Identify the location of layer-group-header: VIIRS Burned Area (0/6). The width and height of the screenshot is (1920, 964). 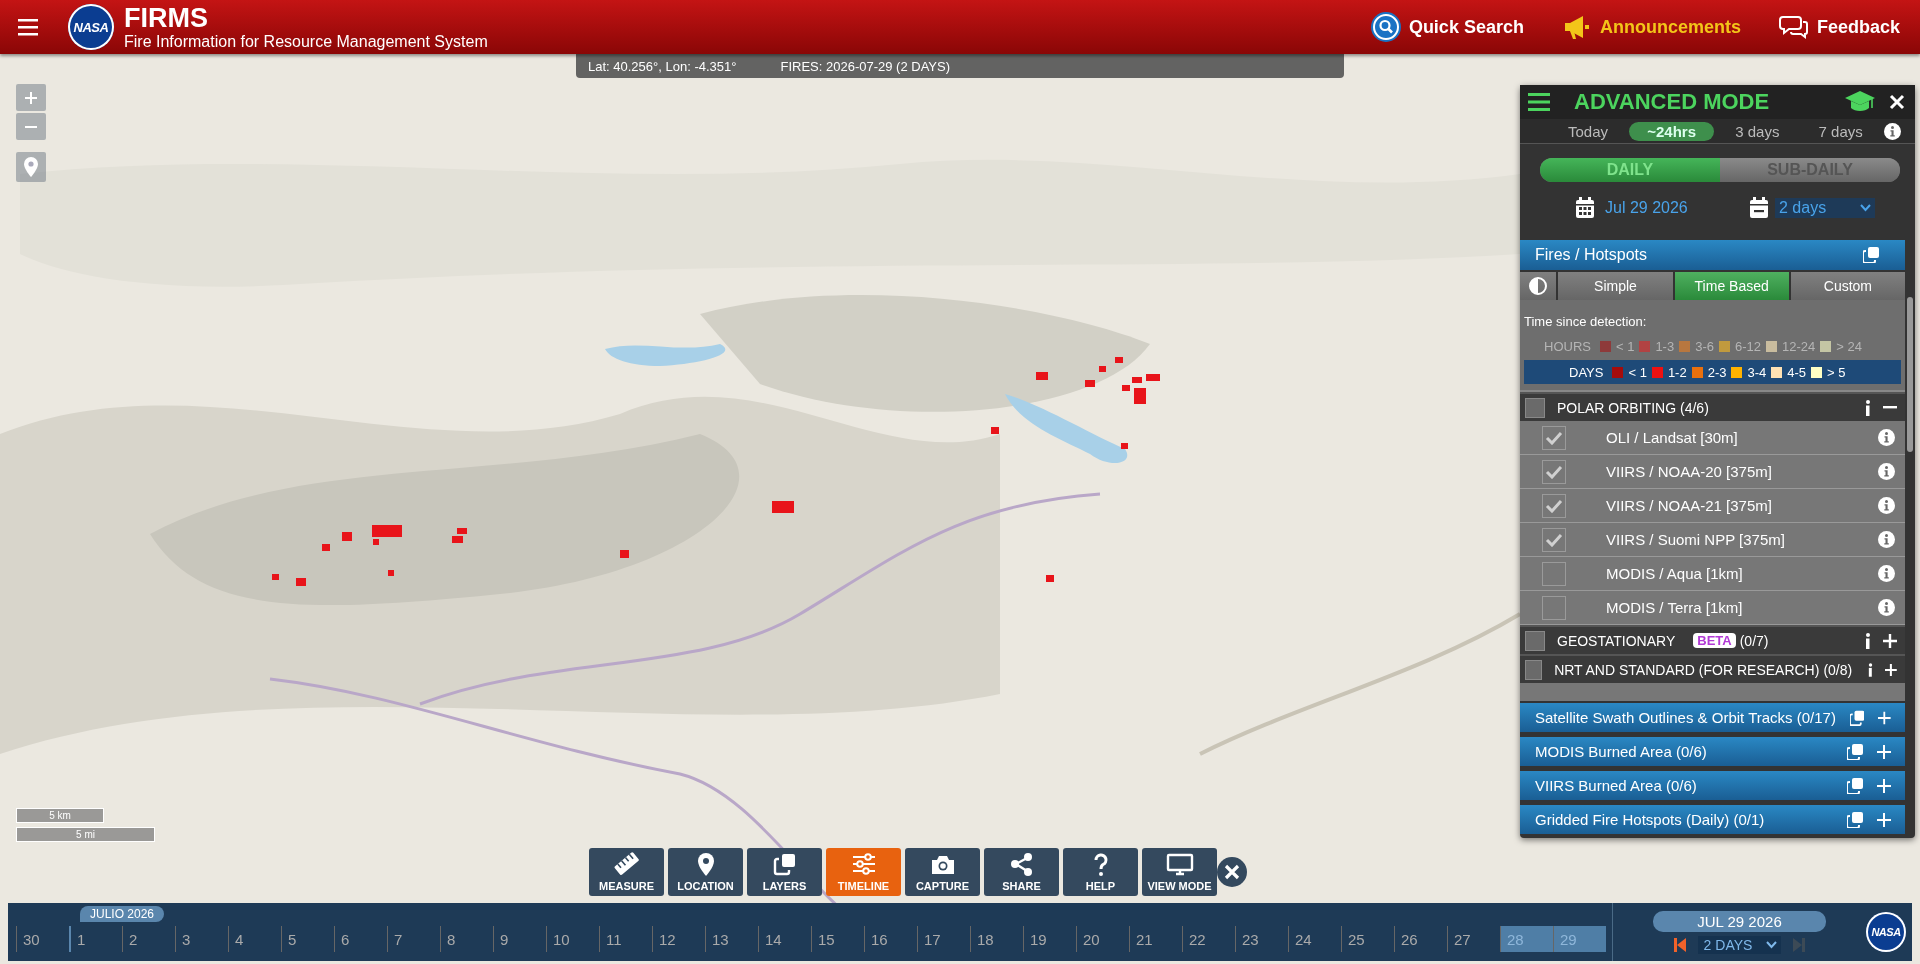
(1712, 785).